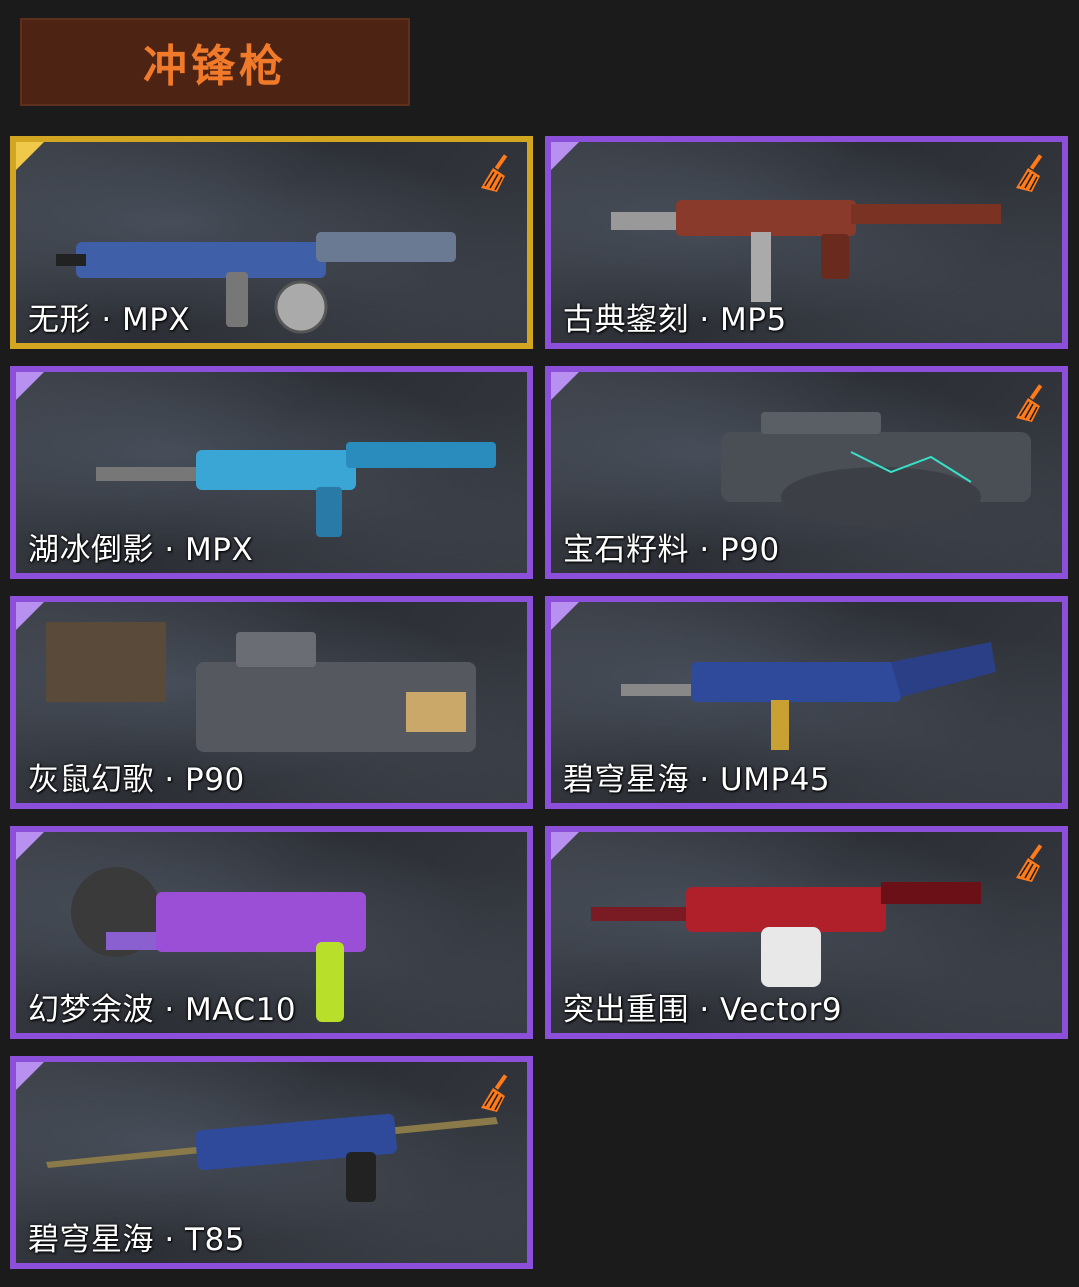 The height and width of the screenshot is (1287, 1079). What do you see at coordinates (162, 1010) in the screenshot?
I see `skin-label: 幻梦余波 · MAC10` at bounding box center [162, 1010].